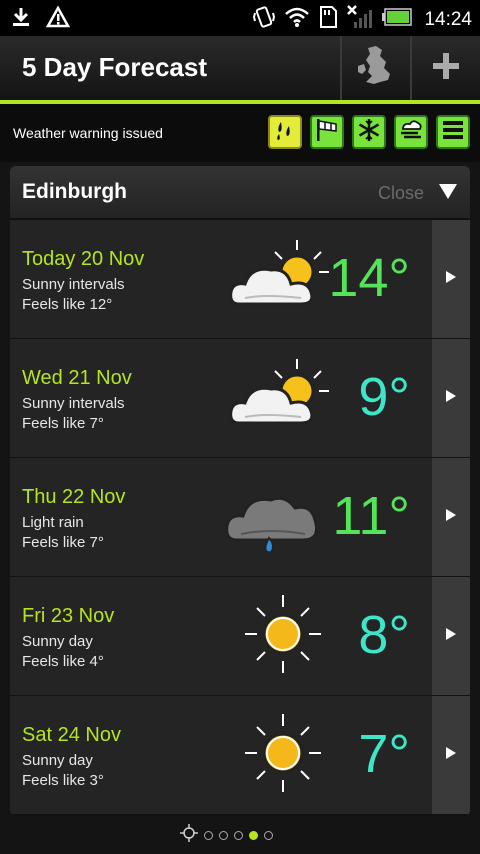 The width and height of the screenshot is (480, 854). Describe the element at coordinates (77, 378) in the screenshot. I see `forecast-date: Wed 21 Nov` at that location.